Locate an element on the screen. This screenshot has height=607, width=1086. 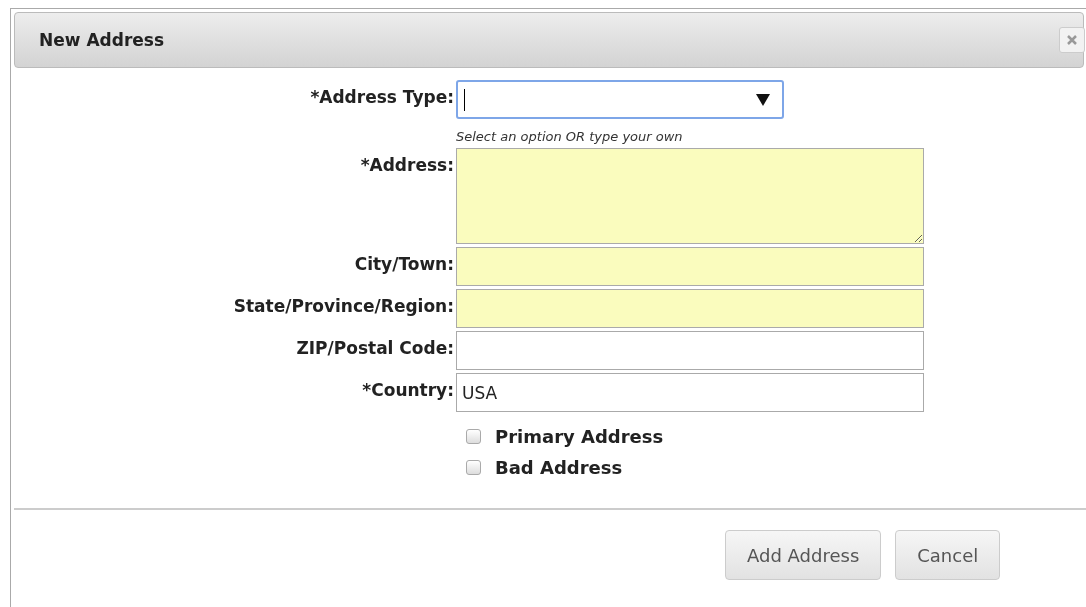
field-label: *Country: is located at coordinates (407, 389).